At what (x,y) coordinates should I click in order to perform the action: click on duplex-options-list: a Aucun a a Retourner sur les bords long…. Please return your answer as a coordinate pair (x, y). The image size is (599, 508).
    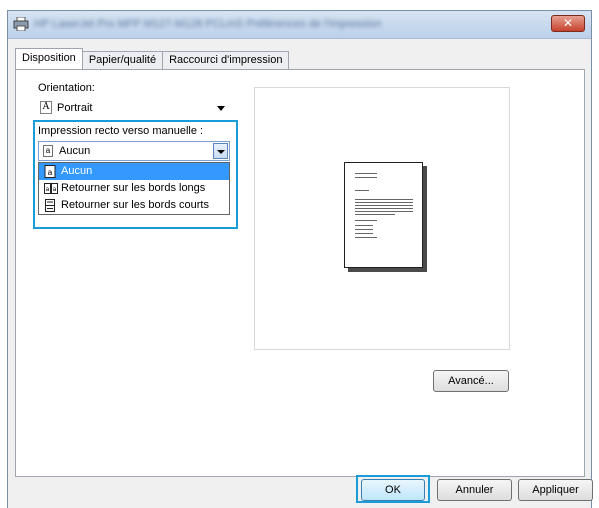
    Looking at the image, I should click on (134, 188).